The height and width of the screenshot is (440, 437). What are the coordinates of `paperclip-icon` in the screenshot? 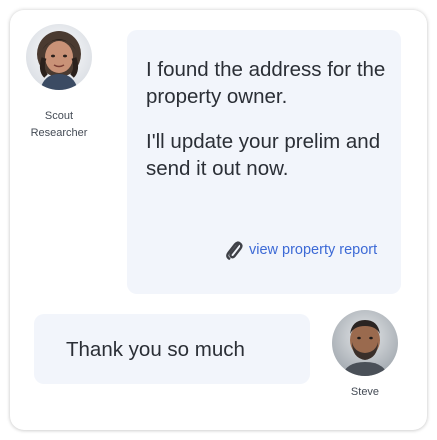 It's located at (234, 250).